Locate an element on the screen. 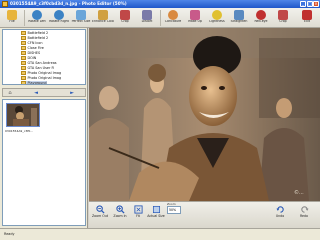  distort-button: Distort is located at coordinates (147, 18).